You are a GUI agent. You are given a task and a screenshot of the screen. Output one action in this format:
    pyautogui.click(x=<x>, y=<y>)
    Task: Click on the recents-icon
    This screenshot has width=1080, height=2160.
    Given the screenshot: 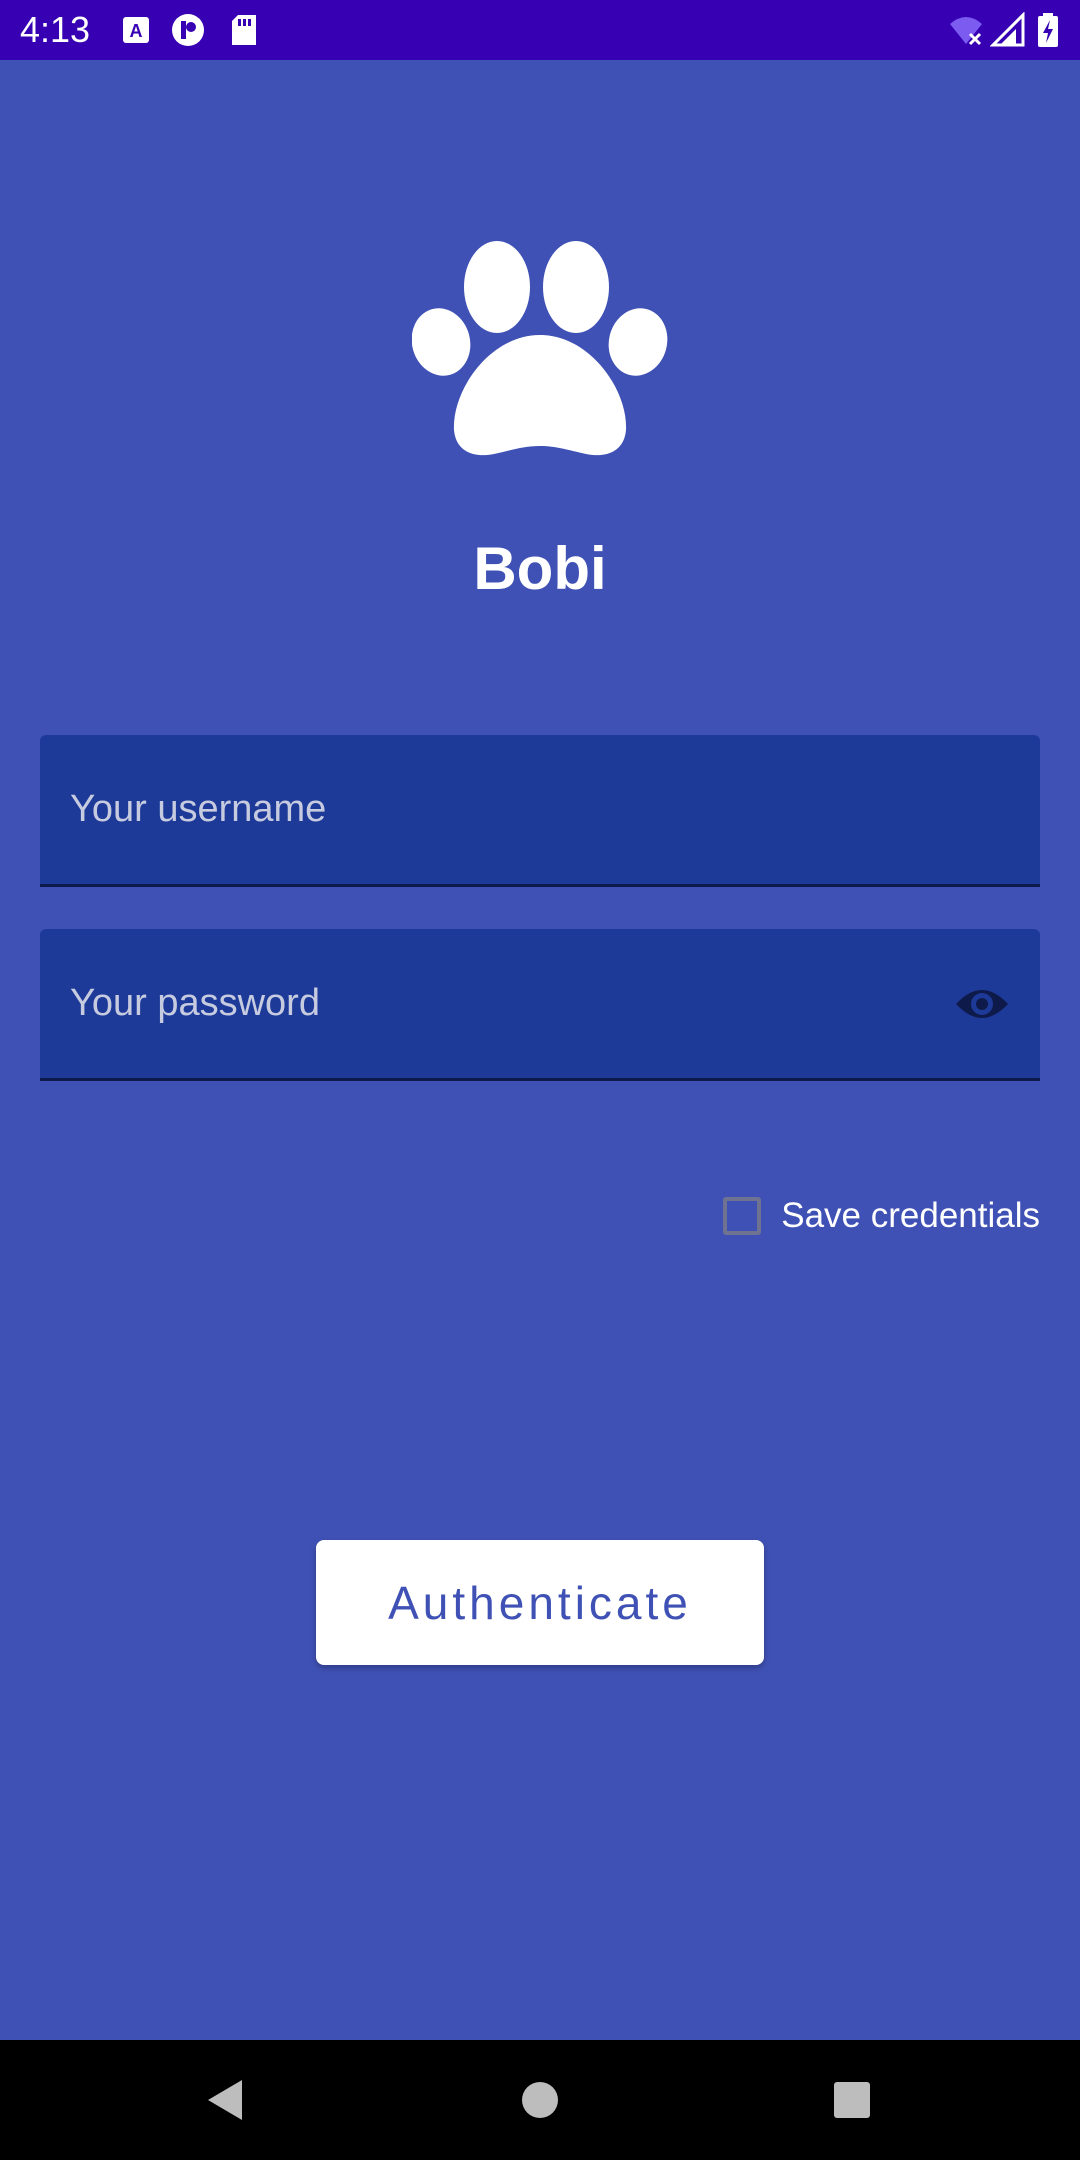 What is the action you would take?
    pyautogui.click(x=852, y=2100)
    